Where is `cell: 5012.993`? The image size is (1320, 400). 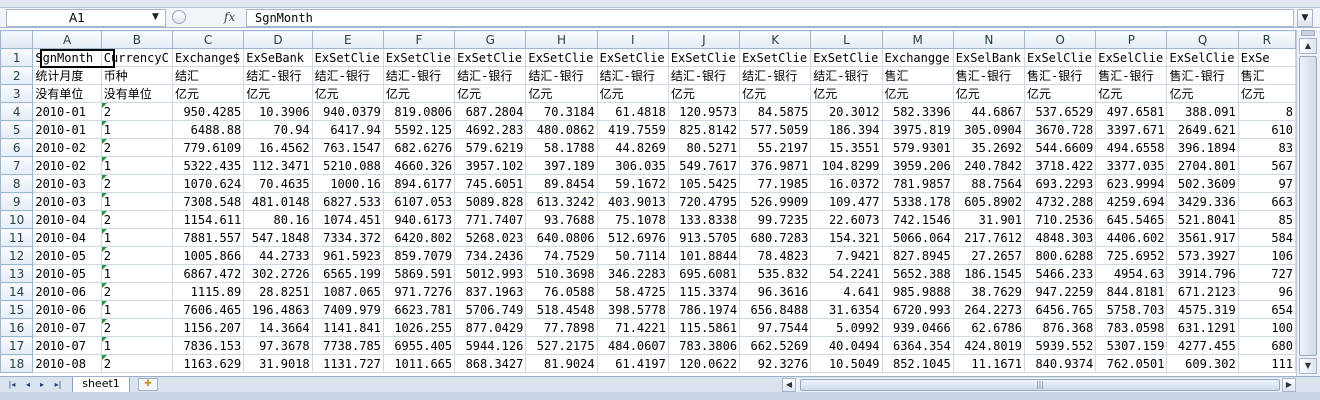
cell: 5012.993 is located at coordinates (490, 273).